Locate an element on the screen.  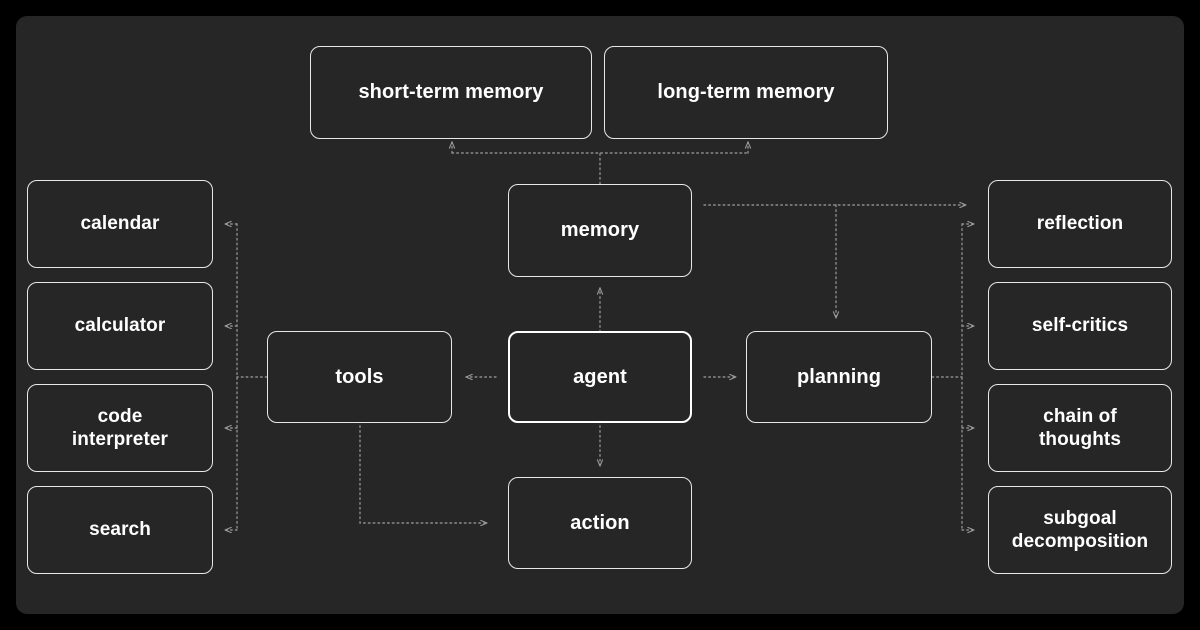
node-search-label: search is located at coordinates (120, 530).